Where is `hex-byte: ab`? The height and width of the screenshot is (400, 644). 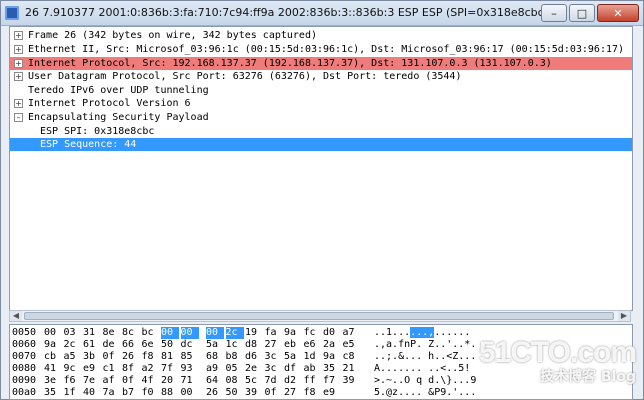 hex-byte: ab is located at coordinates (313, 369).